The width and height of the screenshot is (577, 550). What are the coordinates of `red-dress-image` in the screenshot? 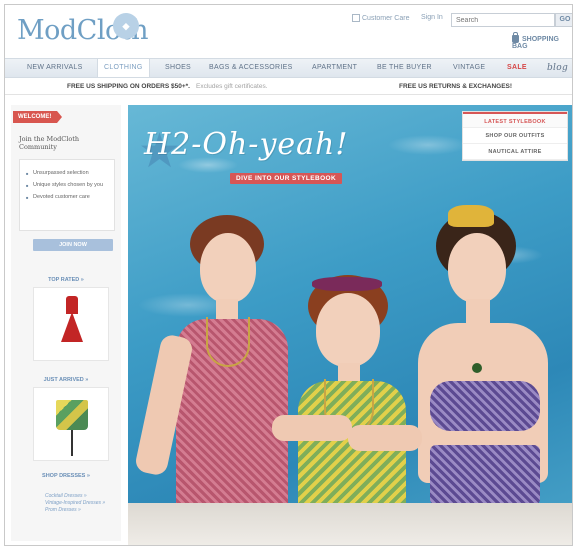 It's located at (72, 326).